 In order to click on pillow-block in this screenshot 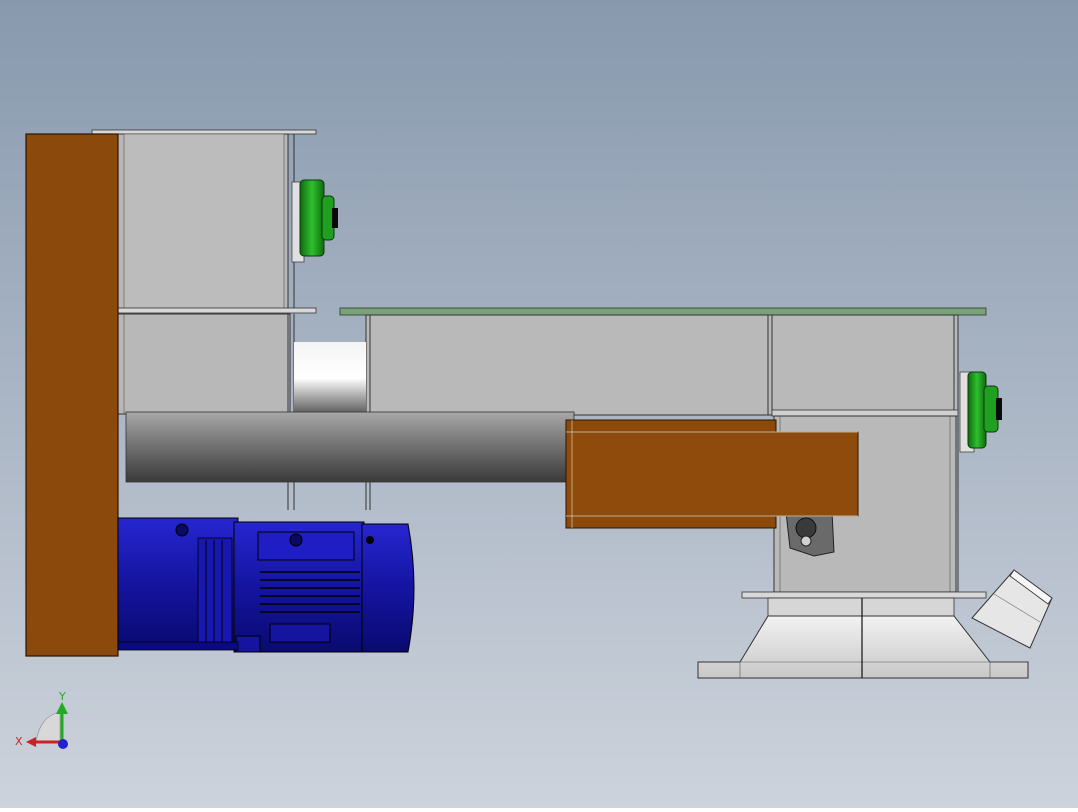, I will do `click(810, 534)`.